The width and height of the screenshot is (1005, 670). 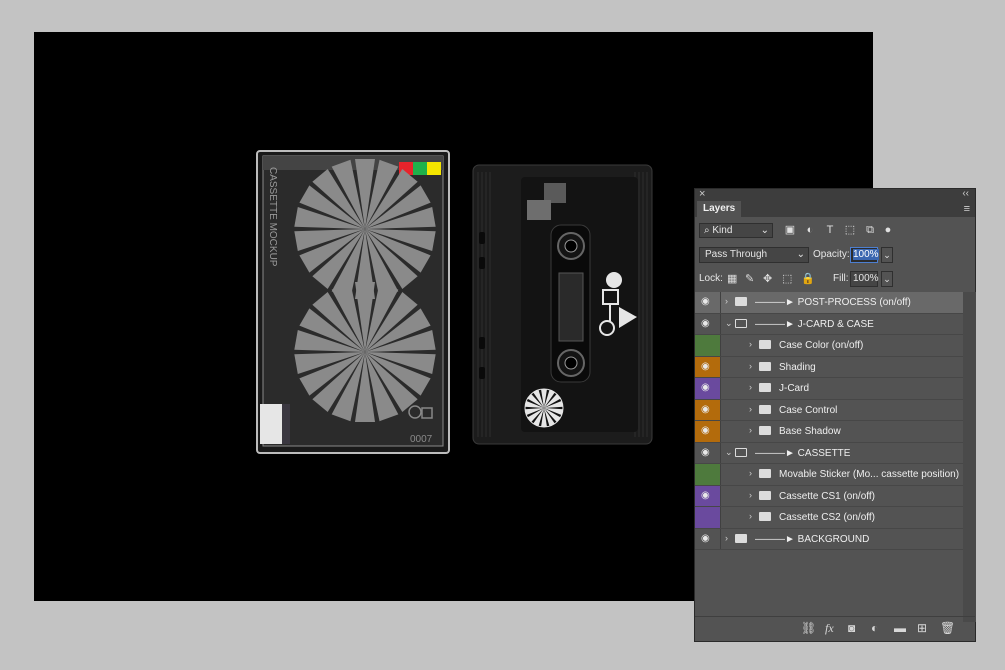 What do you see at coordinates (864, 279) in the screenshot?
I see `fill-input: 100%` at bounding box center [864, 279].